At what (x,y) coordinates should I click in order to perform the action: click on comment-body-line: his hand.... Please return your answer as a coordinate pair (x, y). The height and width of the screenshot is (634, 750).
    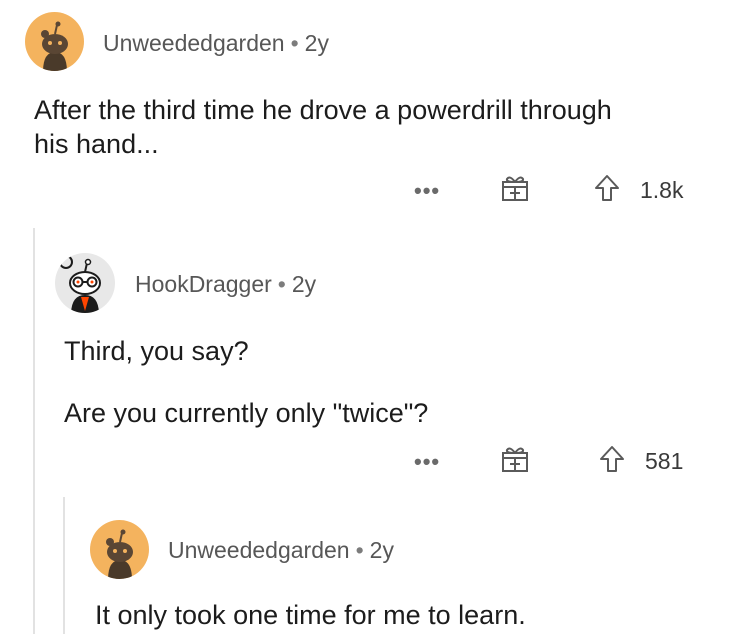
    Looking at the image, I should click on (96, 144).